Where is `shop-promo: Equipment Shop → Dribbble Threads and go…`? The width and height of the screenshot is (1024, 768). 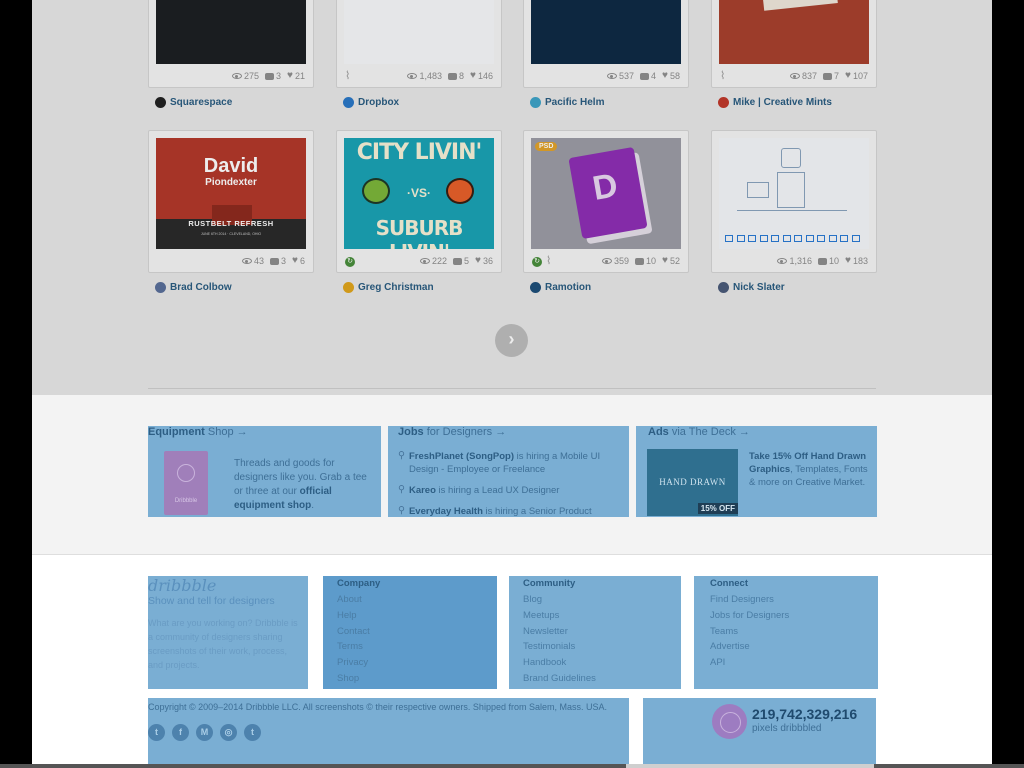 shop-promo: Equipment Shop → Dribbble Threads and go… is located at coordinates (264, 471).